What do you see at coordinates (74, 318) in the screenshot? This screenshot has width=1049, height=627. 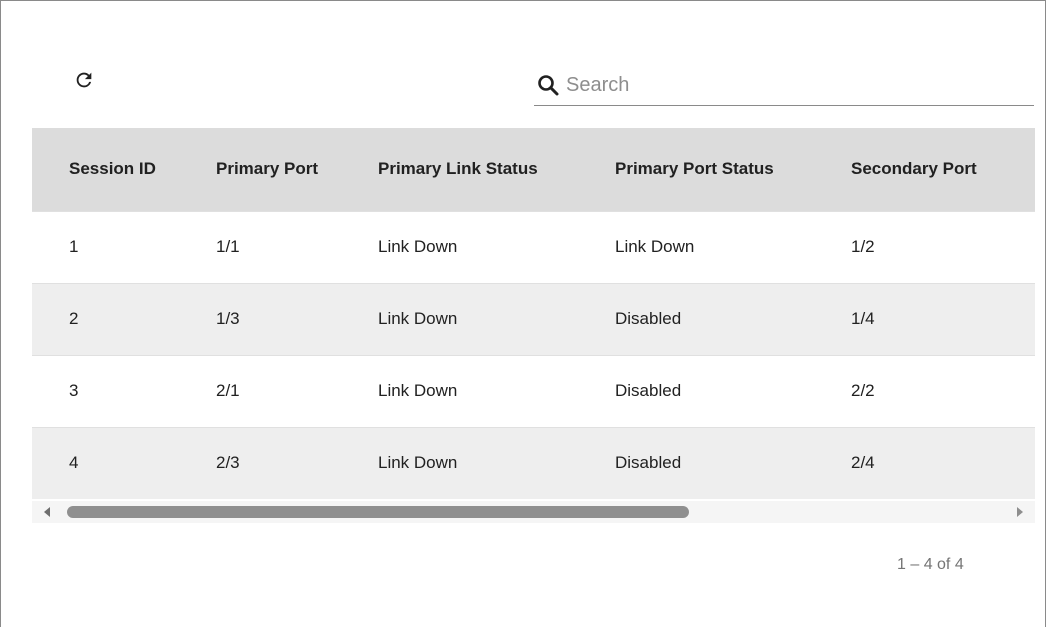 I see `cell-session-id: 2` at bounding box center [74, 318].